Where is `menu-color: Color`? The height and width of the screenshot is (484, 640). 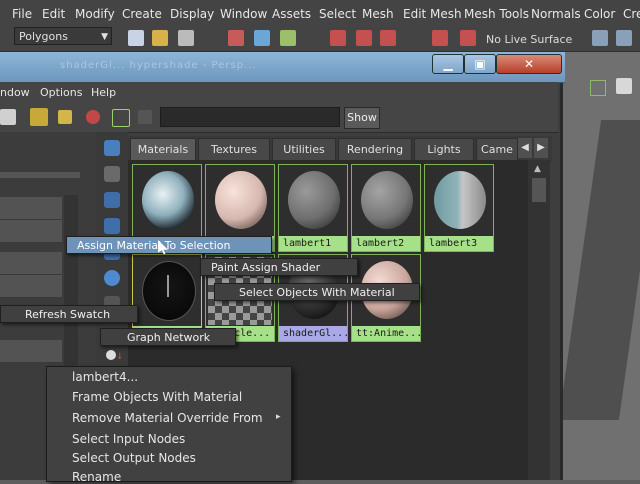 menu-color: Color is located at coordinates (599, 14).